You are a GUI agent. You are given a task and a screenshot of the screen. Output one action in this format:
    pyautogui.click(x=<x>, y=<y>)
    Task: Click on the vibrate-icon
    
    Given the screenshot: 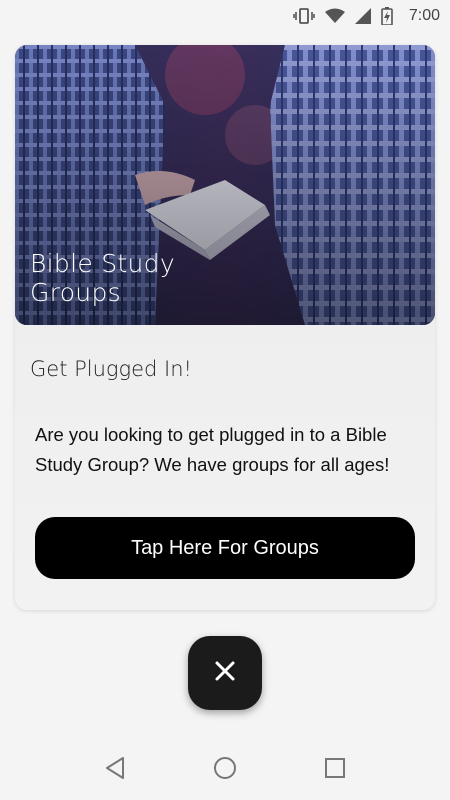 What is the action you would take?
    pyautogui.click(x=304, y=16)
    